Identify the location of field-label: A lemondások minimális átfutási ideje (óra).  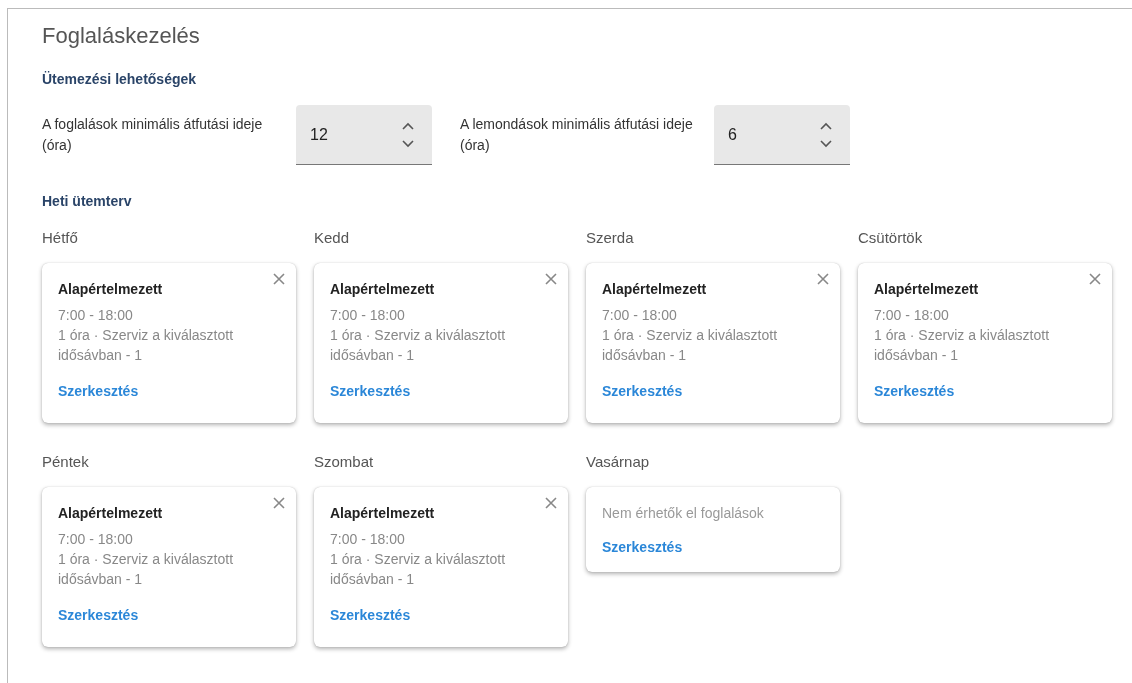
(577, 135).